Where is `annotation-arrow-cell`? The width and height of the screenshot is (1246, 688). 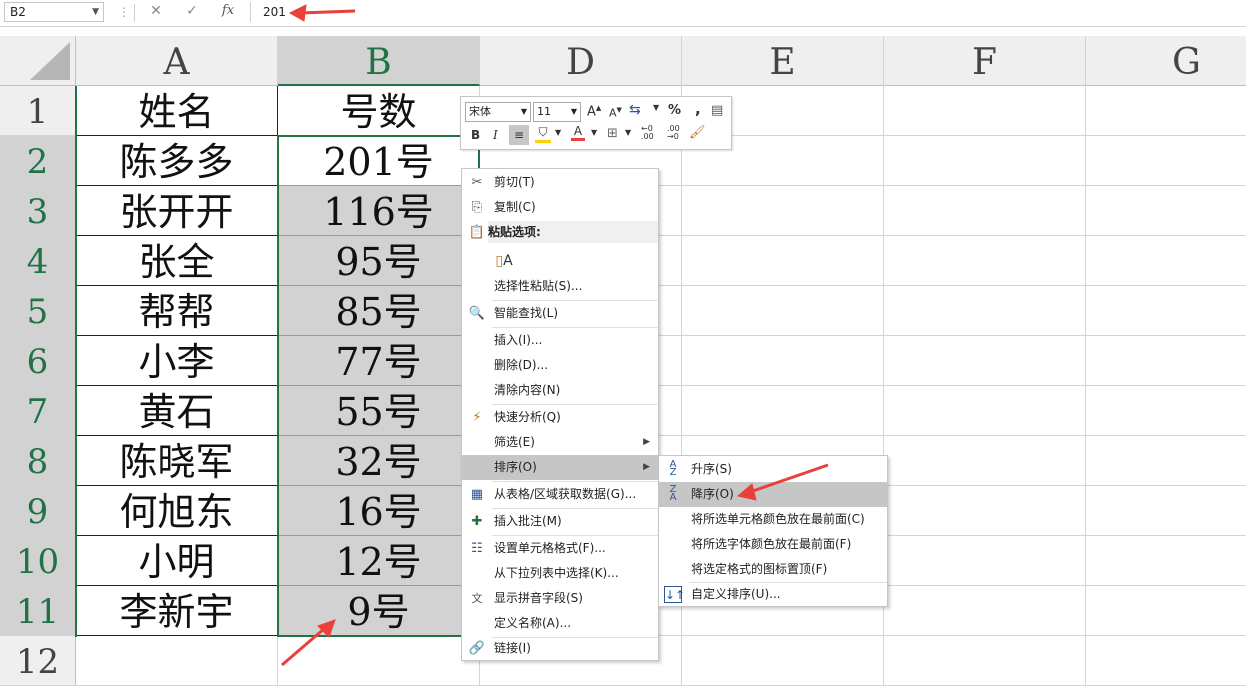 annotation-arrow-cell is located at coordinates (308, 643).